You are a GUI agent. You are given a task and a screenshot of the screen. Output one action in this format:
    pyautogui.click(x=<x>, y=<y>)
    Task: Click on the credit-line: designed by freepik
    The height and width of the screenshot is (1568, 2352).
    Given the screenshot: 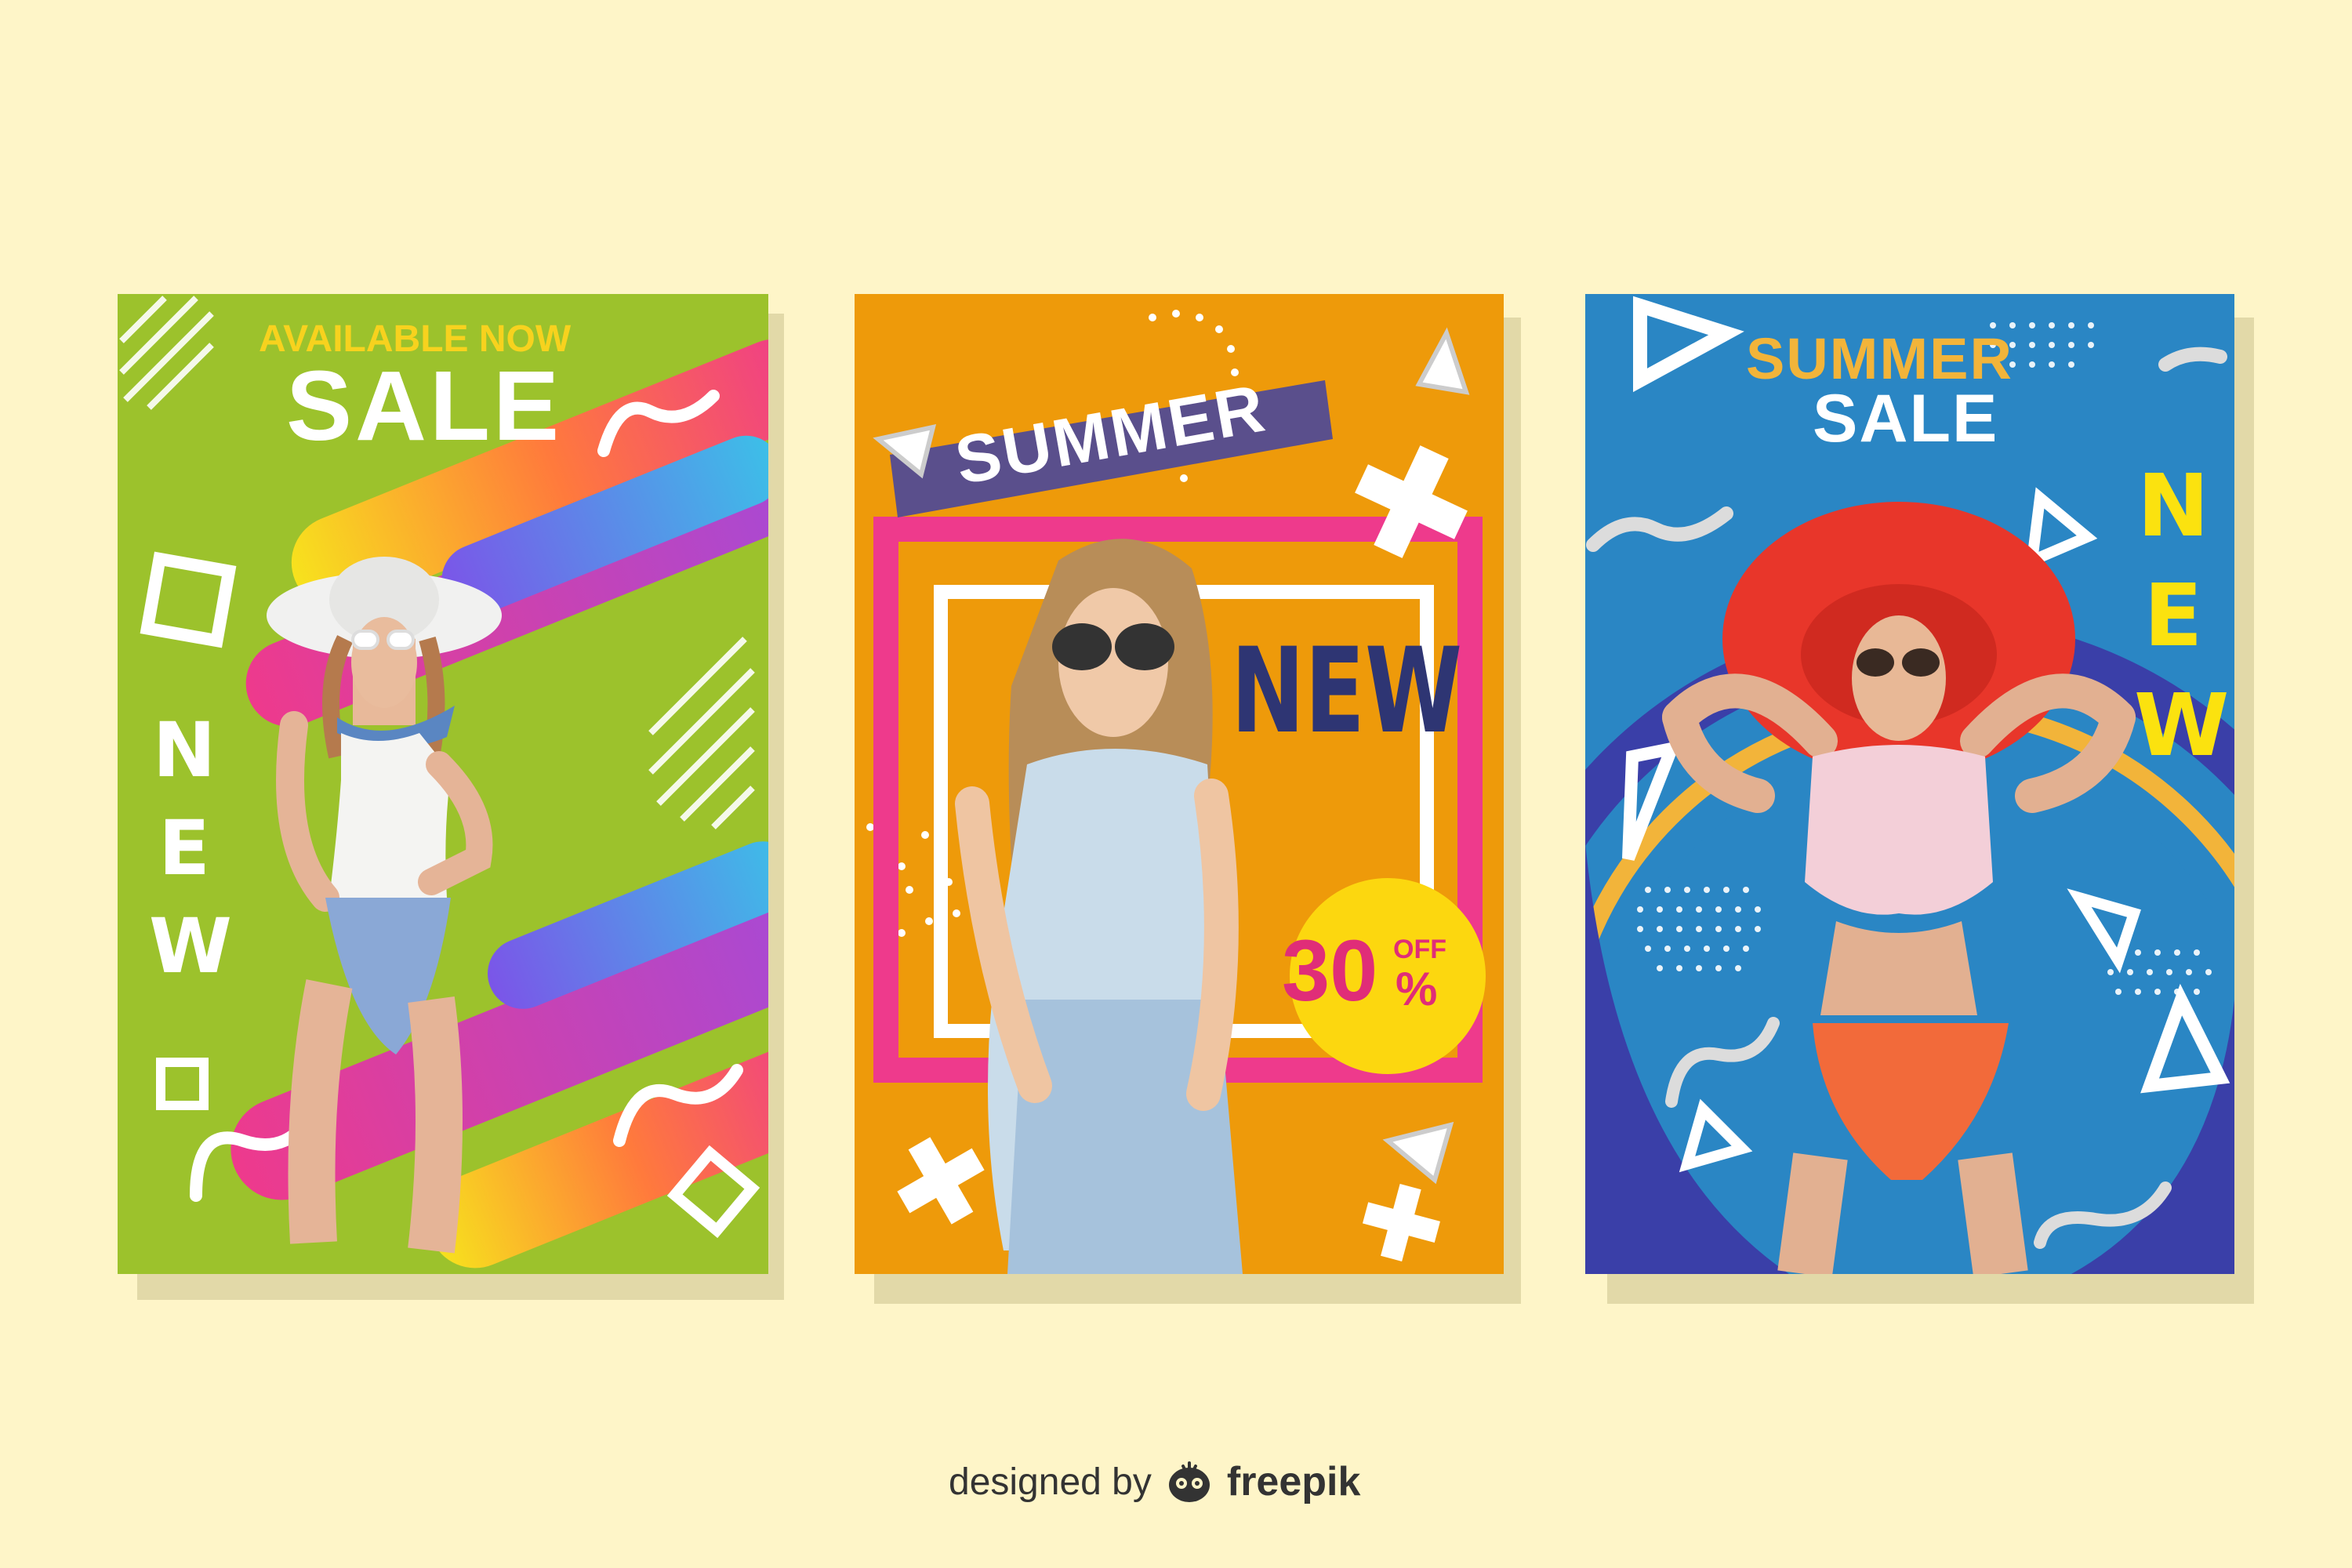 What is the action you would take?
    pyautogui.click(x=1154, y=1481)
    